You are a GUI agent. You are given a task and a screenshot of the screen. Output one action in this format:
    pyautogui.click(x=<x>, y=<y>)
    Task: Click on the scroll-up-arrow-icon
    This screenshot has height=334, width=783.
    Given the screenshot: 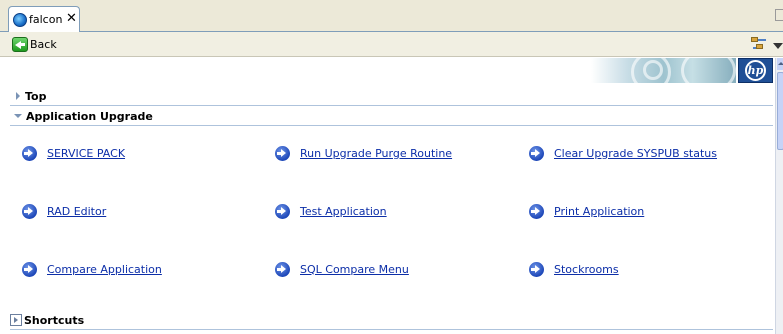 What is the action you would take?
    pyautogui.click(x=780, y=64)
    